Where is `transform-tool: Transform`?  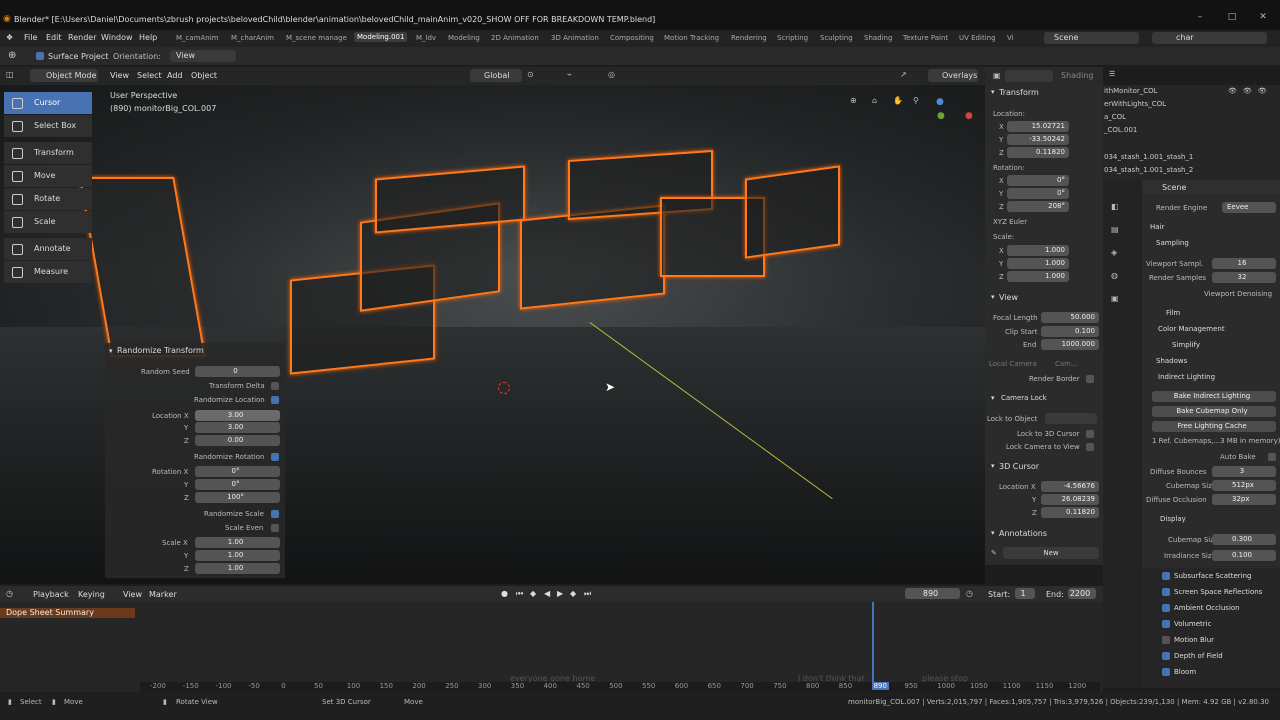 transform-tool: Transform is located at coordinates (48, 153).